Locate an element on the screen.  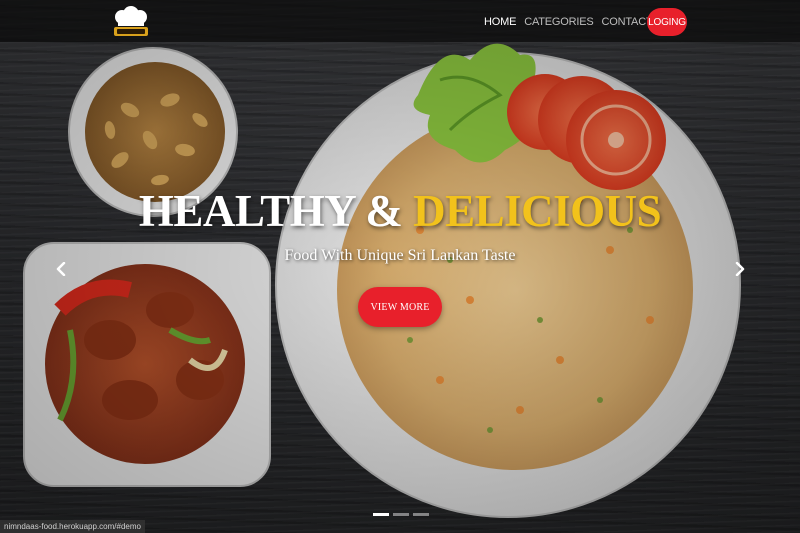
headline-white-part: HEALTHY & is located at coordinates (276, 211).